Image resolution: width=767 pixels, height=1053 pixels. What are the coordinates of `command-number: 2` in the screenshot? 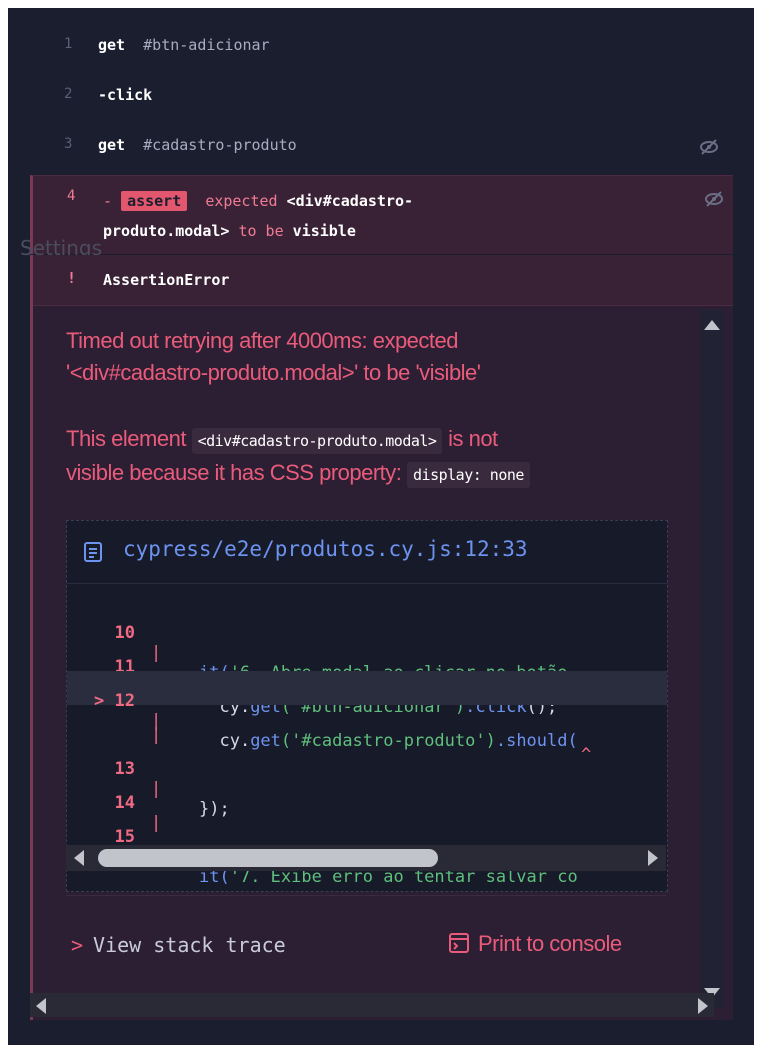 It's located at (68, 94).